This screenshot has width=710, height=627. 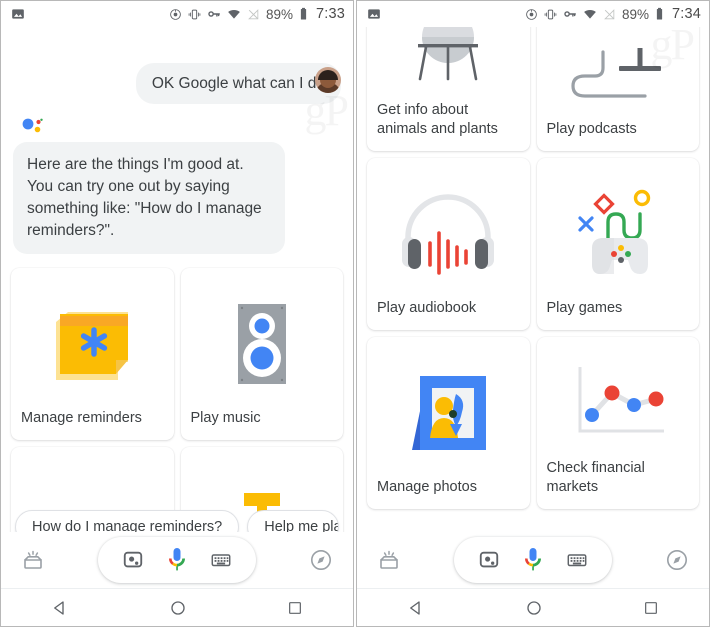 I want to click on status-right-icons: 89% 7:33, so click(x=257, y=14).